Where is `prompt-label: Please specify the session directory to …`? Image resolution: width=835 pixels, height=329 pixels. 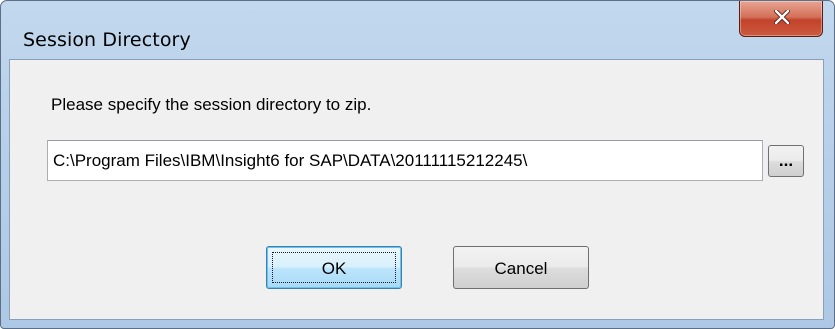
prompt-label: Please specify the session directory to … is located at coordinates (211, 104).